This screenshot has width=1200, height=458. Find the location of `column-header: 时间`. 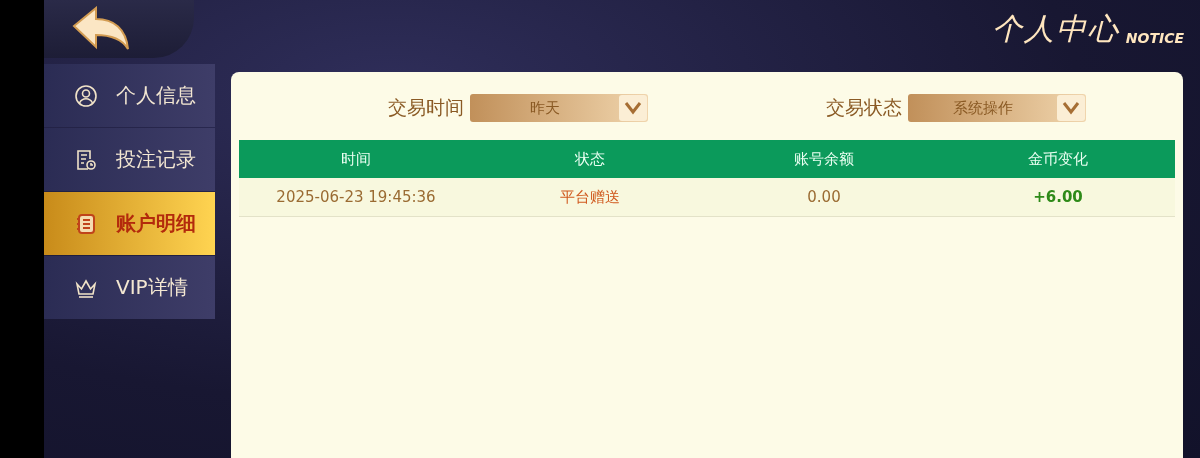

column-header: 时间 is located at coordinates (356, 159).